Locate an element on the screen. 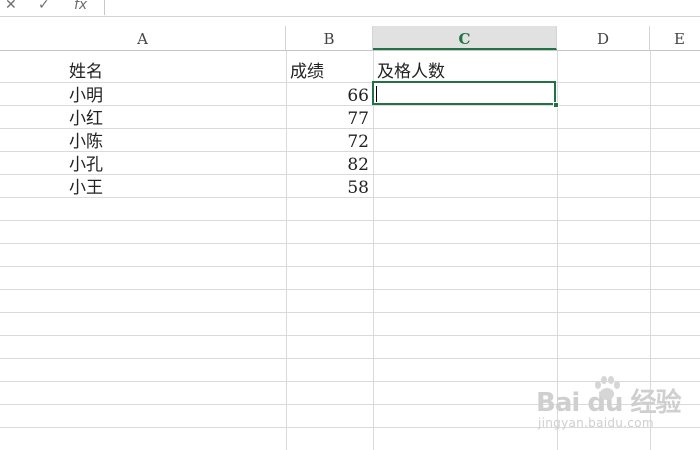  column-header-row: A B C D E is located at coordinates (350, 38).